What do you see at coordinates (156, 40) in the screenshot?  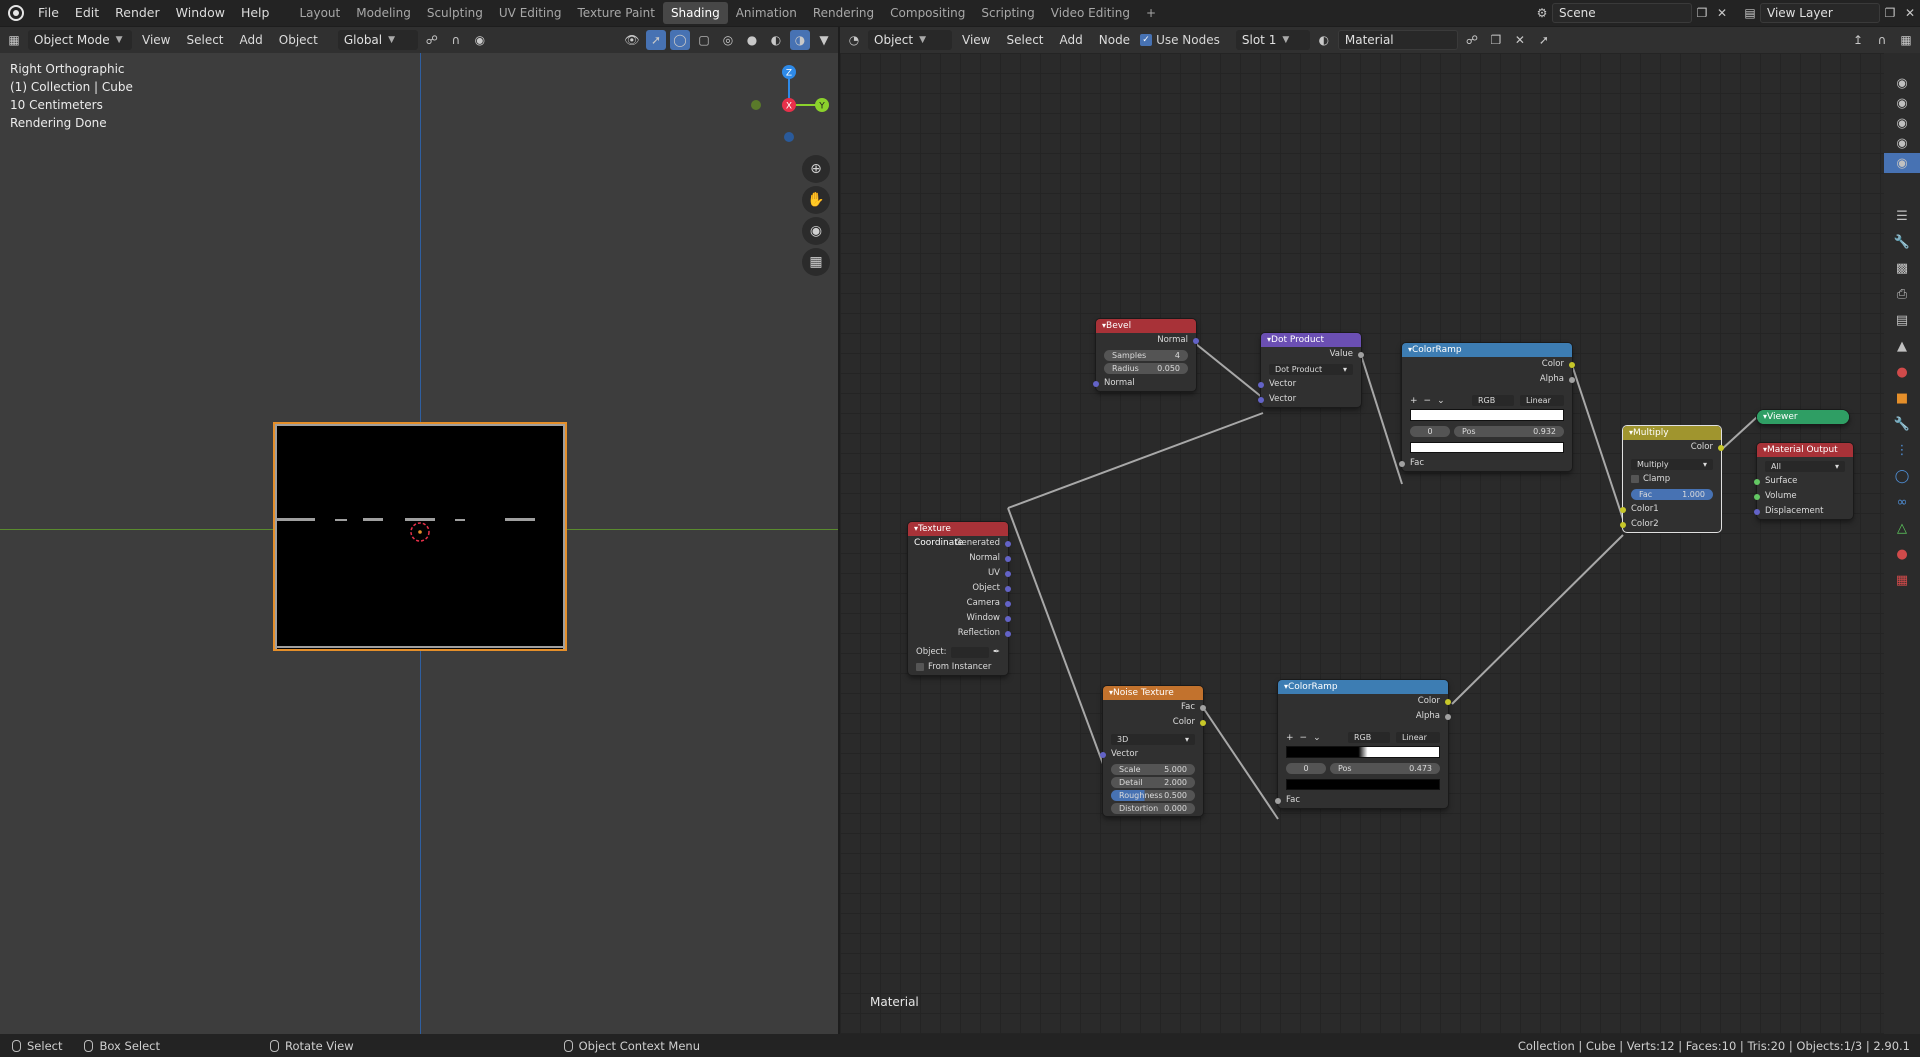 I see `view-menu: View` at bounding box center [156, 40].